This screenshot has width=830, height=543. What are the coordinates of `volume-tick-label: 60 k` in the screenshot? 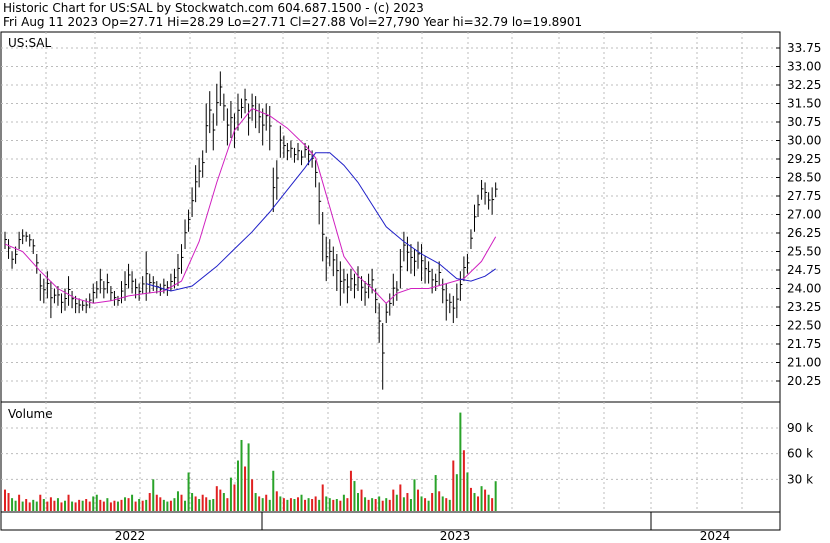 It's located at (800, 454).